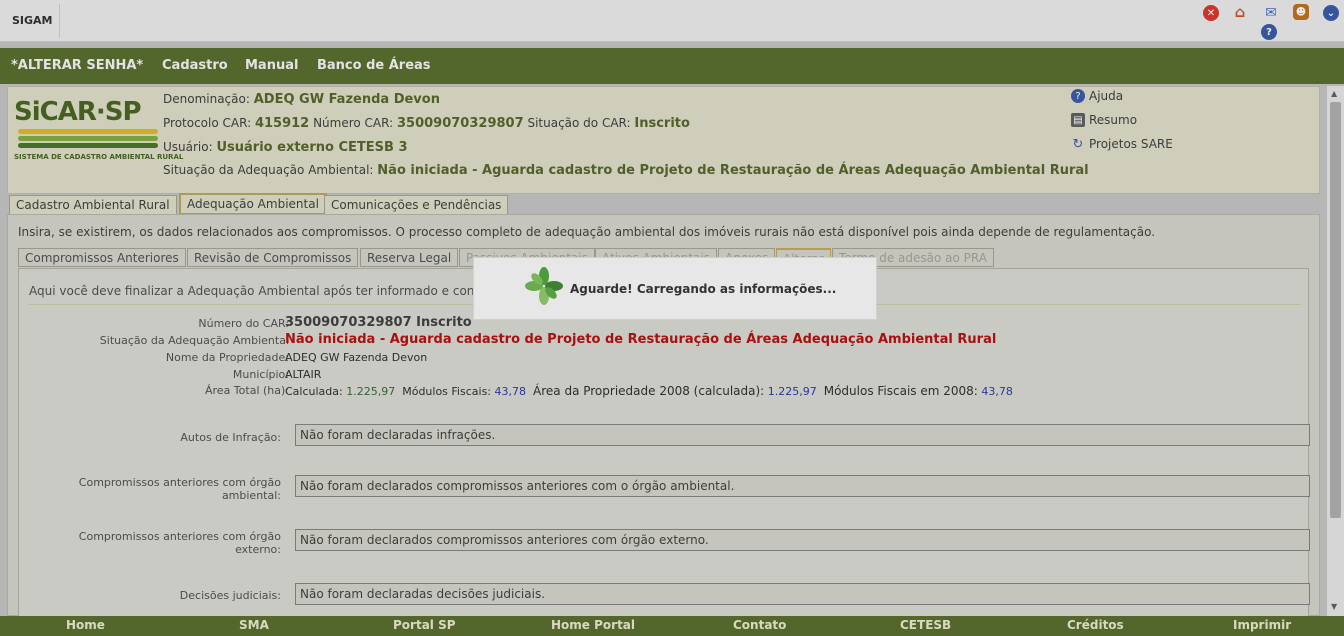 This screenshot has height=636, width=1344. Describe the element at coordinates (1334, 93) in the screenshot. I see `scroll-up-icon: ▲` at that location.